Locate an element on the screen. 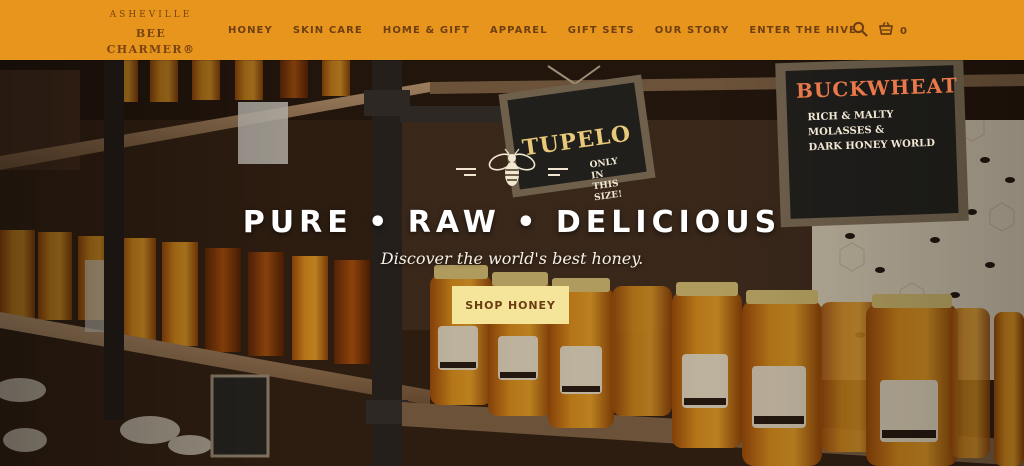 The height and width of the screenshot is (466, 1024). nav-item-apparel: APPAREL is located at coordinates (519, 30).